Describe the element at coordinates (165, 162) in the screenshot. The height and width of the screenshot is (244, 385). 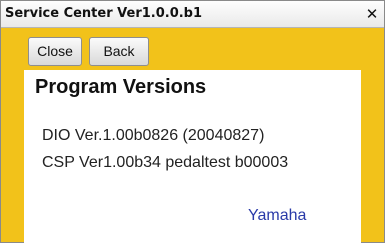
I see `csp-version-text: CSP Ver1.00b34 pedaltest b00003` at that location.